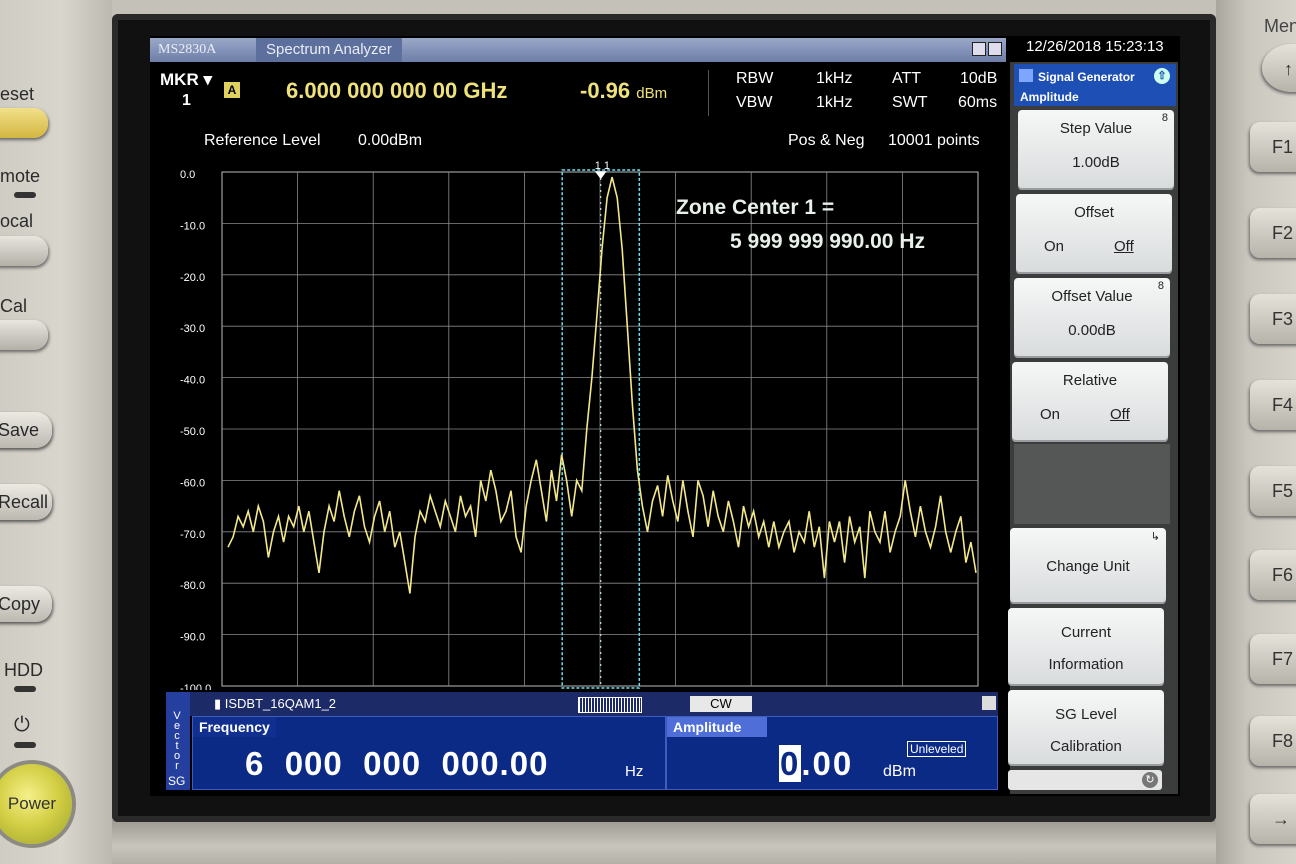  I want to click on datetime: 12/26/2018 15:23:13, so click(1095, 46).